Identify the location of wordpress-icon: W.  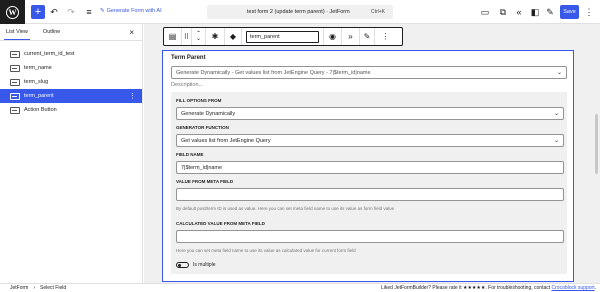
(12, 12).